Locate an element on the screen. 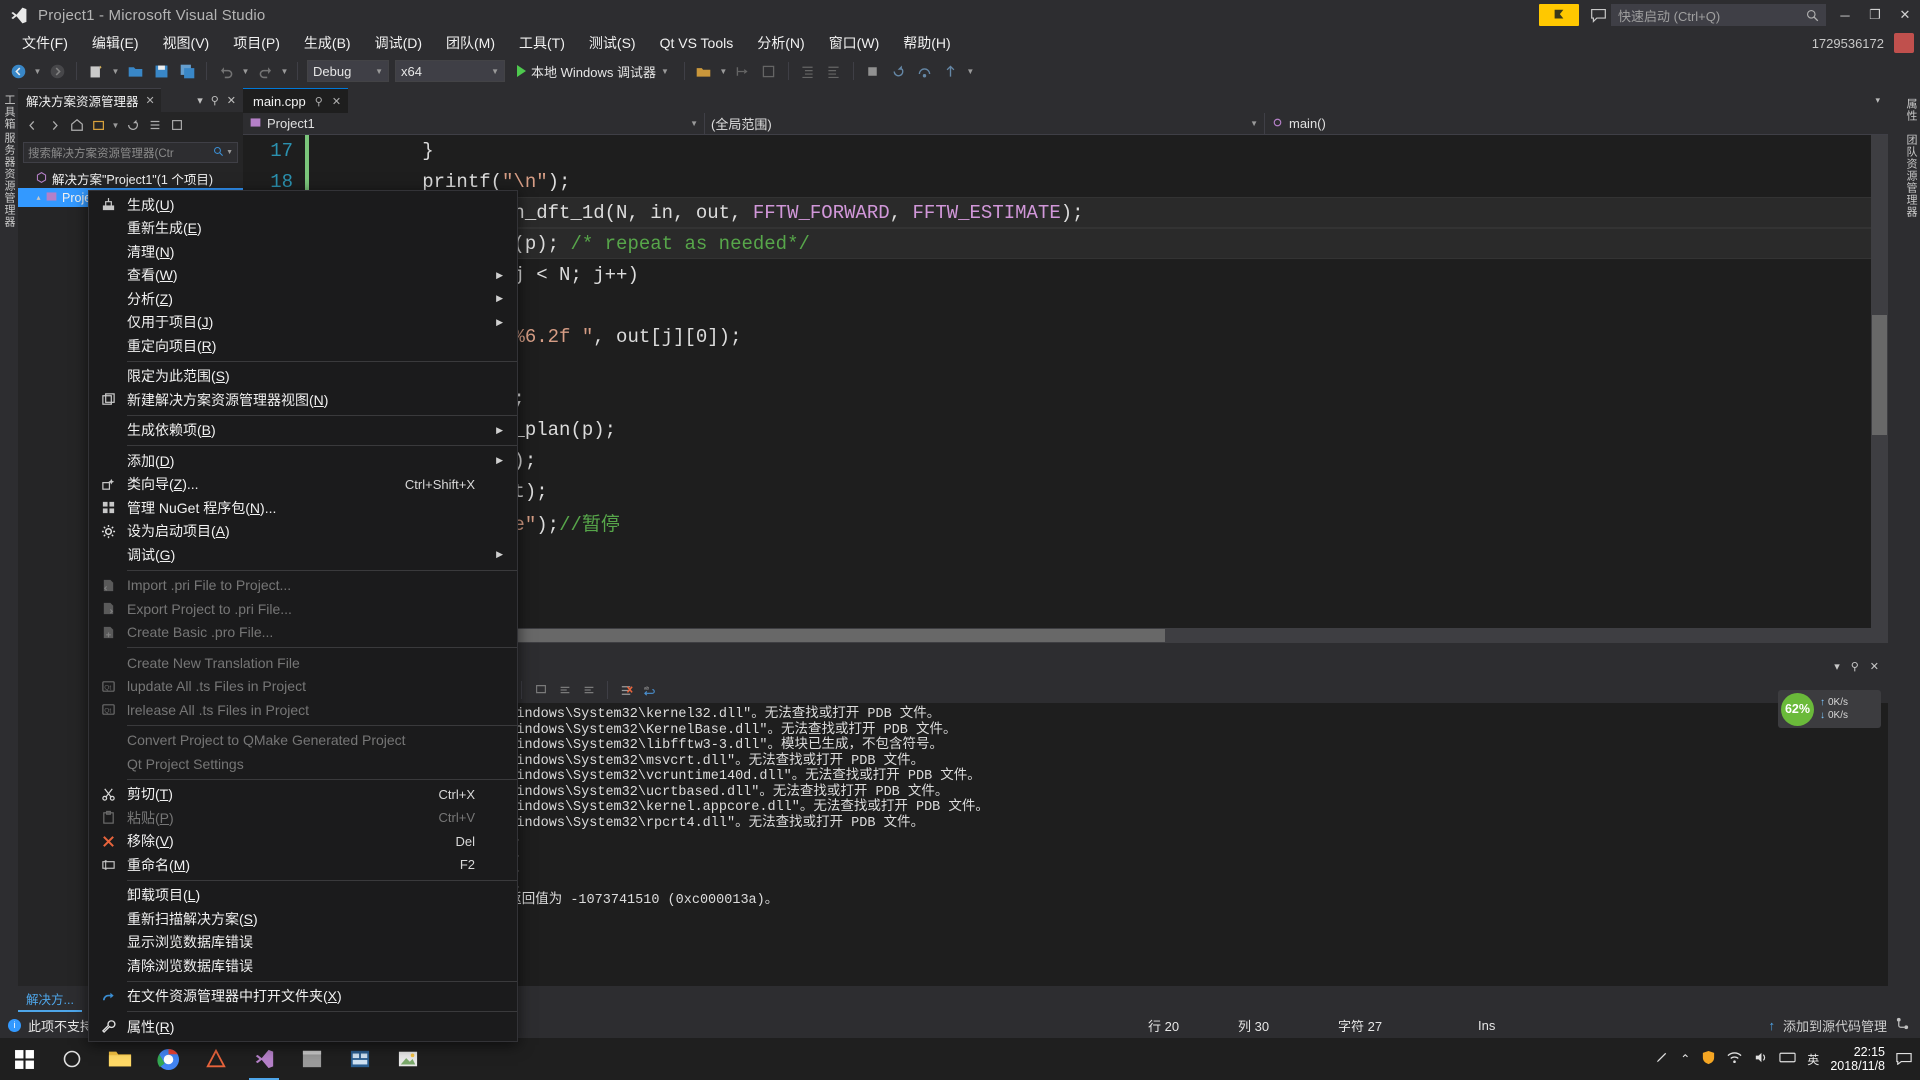  rail-label-server-explorer: 服务器资源管理器 is located at coordinates (9, 180).